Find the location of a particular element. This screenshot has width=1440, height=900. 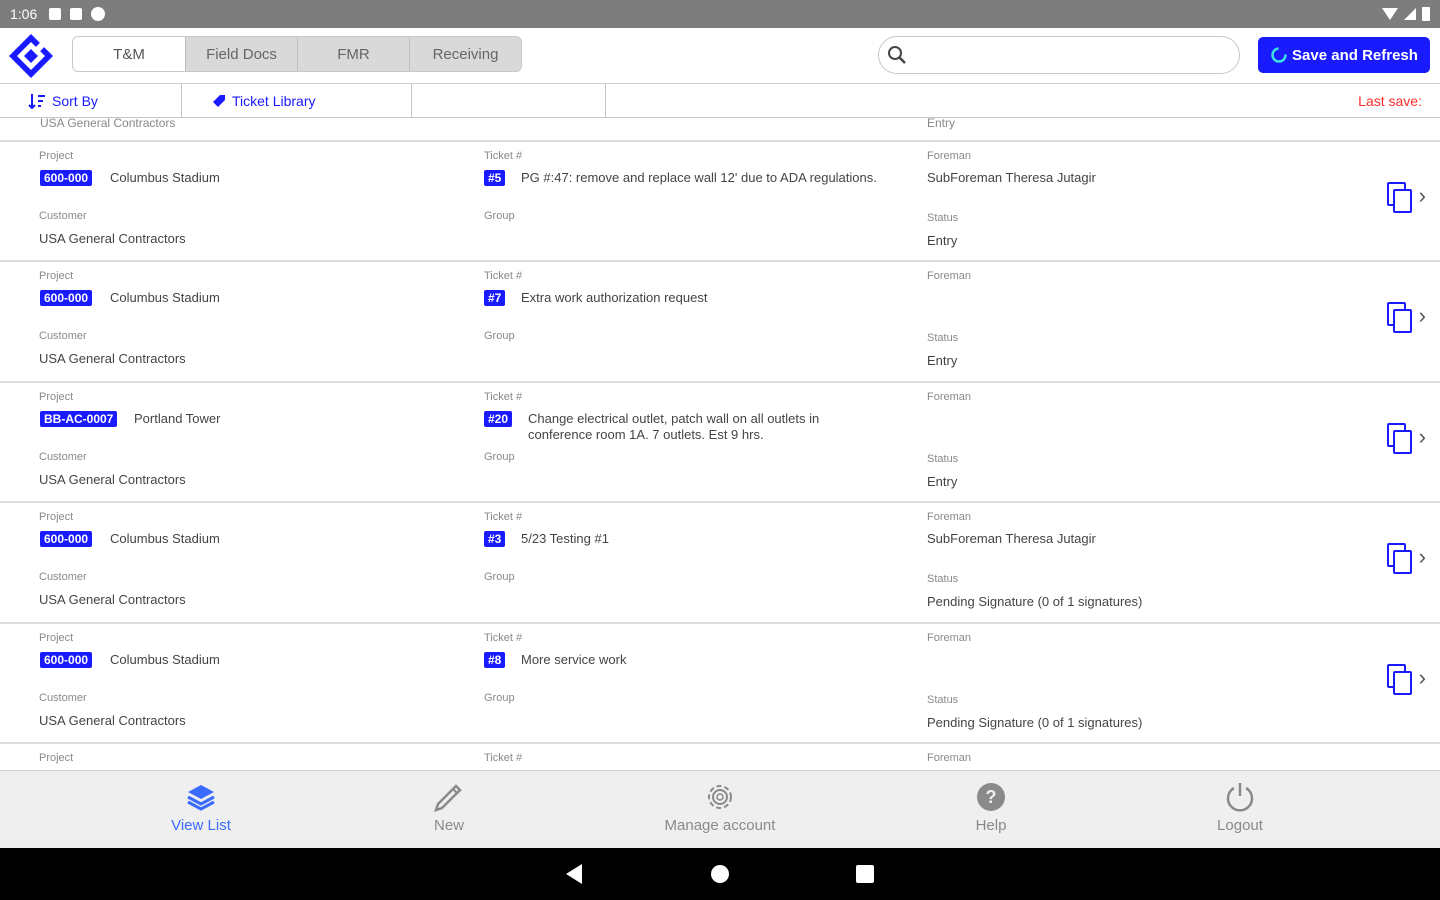

nav-view-list: View List is located at coordinates (201, 805).